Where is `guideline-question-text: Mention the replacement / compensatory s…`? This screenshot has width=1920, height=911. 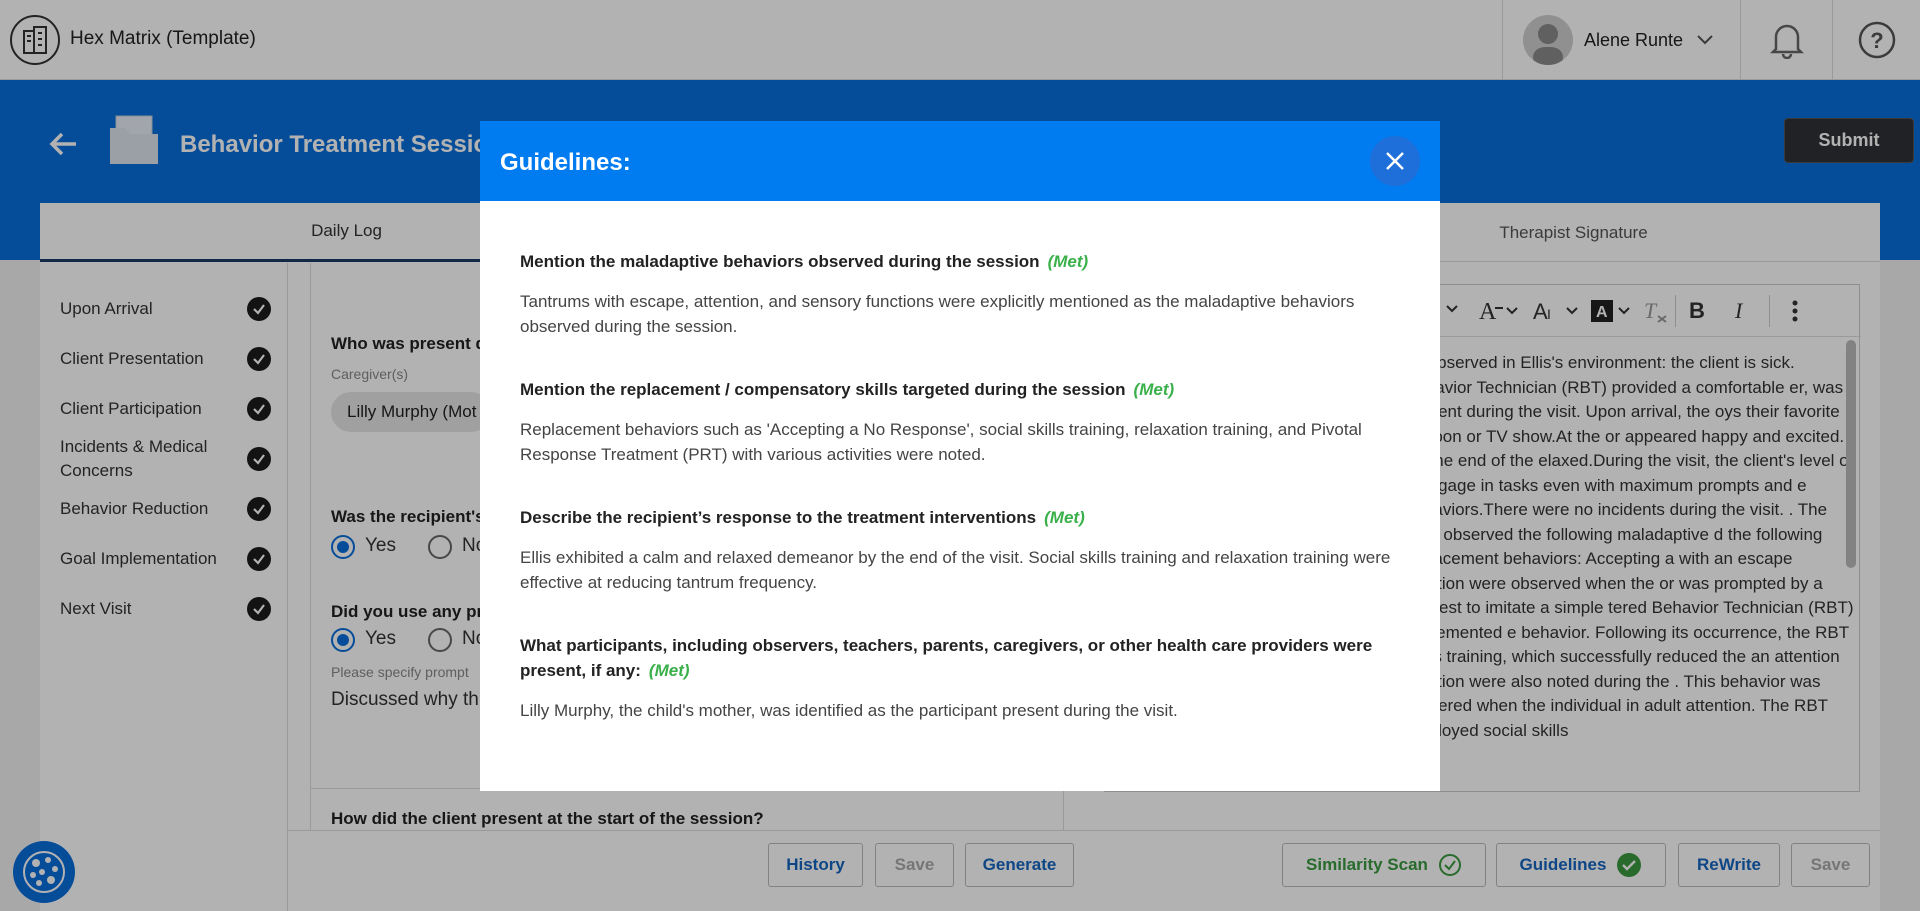 guideline-question-text: Mention the replacement / compensatory s… is located at coordinates (823, 389).